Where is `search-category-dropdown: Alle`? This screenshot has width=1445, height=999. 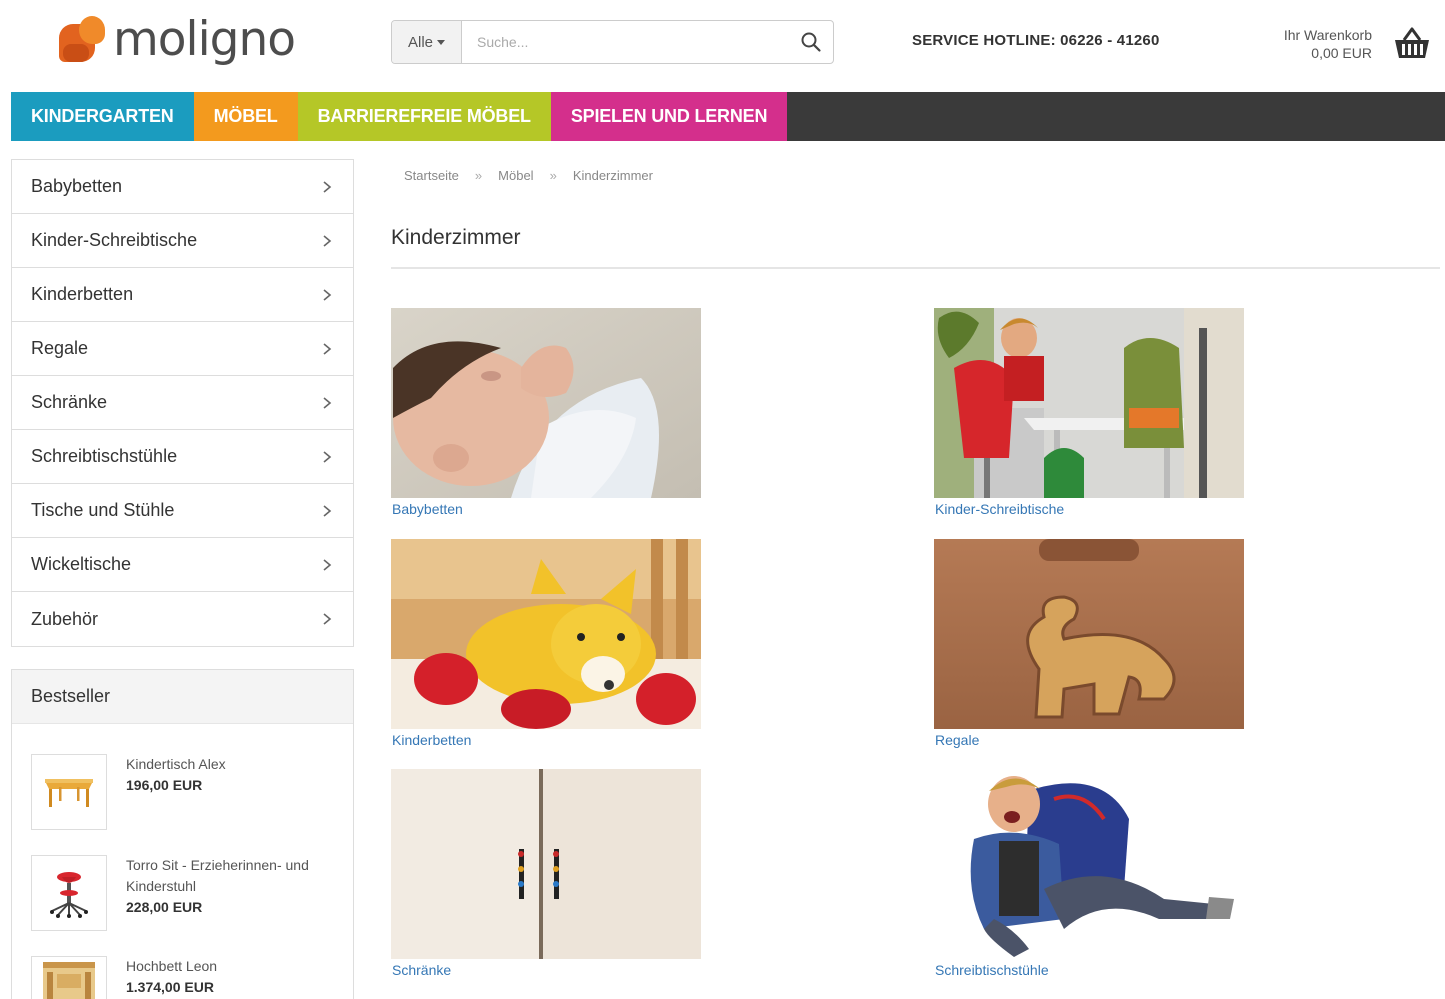 search-category-dropdown: Alle is located at coordinates (427, 42).